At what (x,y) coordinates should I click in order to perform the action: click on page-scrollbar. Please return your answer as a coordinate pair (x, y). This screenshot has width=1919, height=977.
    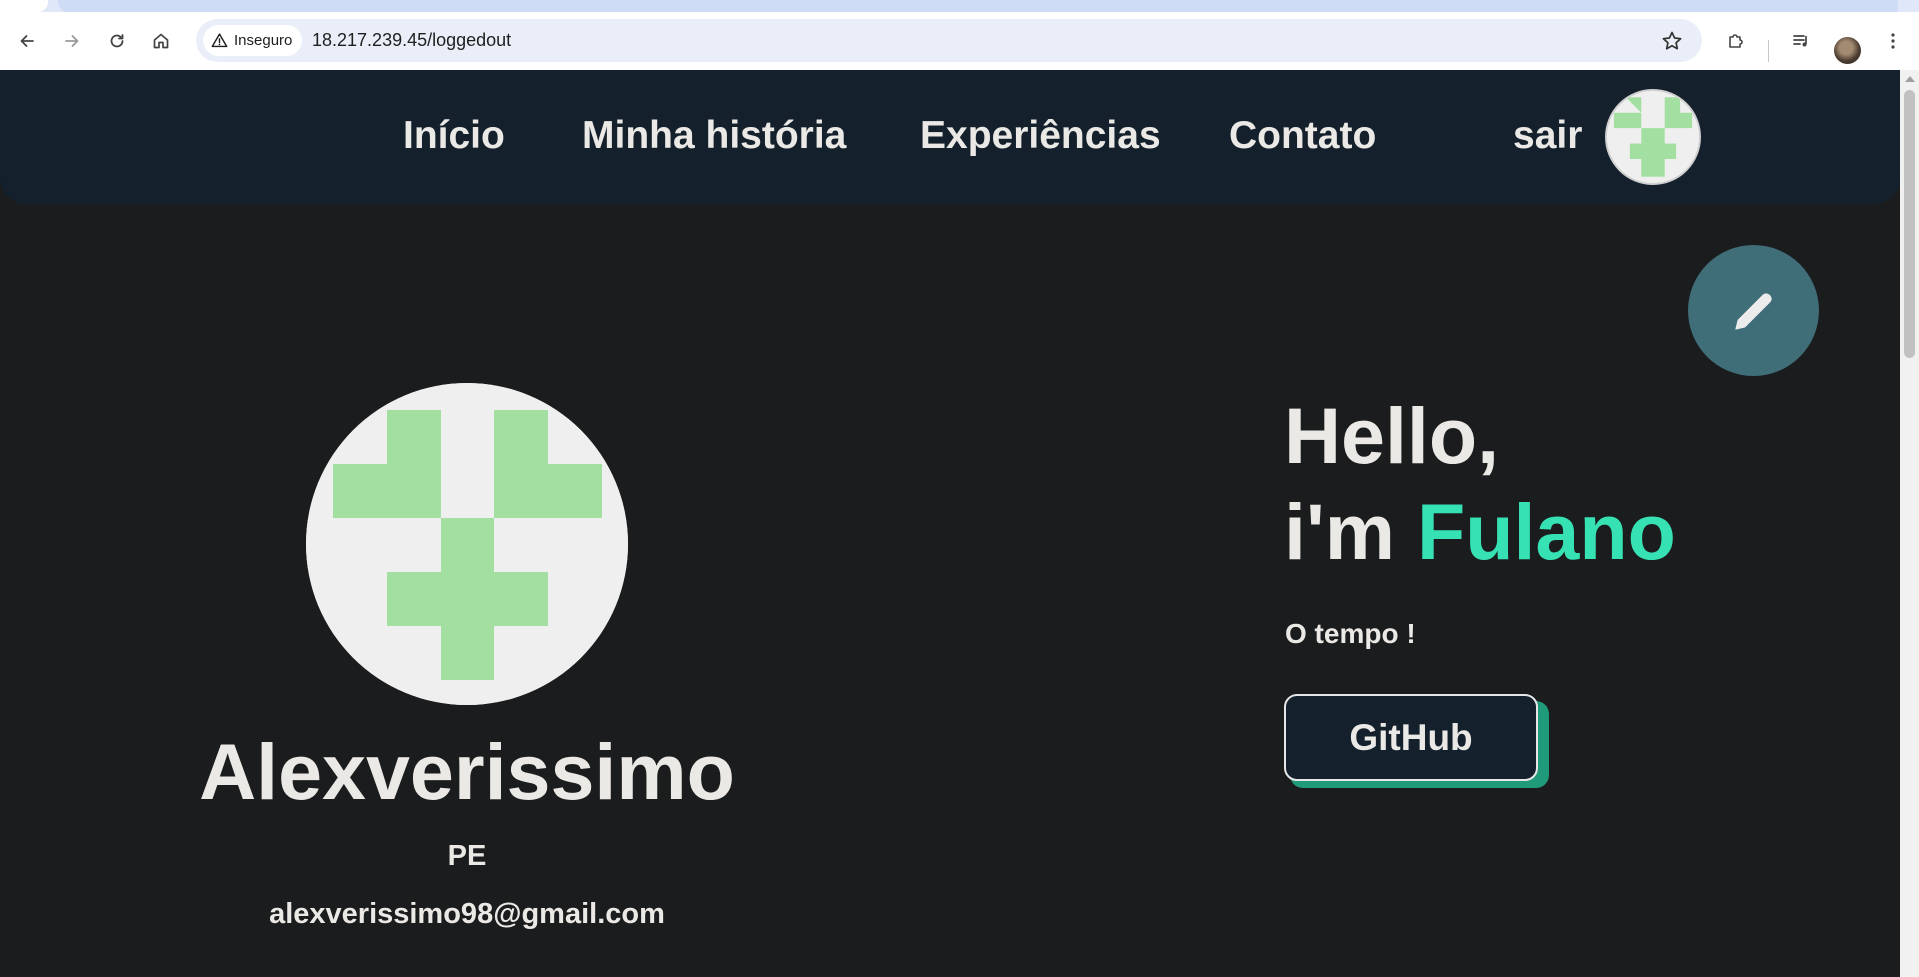
    Looking at the image, I should click on (1909, 523).